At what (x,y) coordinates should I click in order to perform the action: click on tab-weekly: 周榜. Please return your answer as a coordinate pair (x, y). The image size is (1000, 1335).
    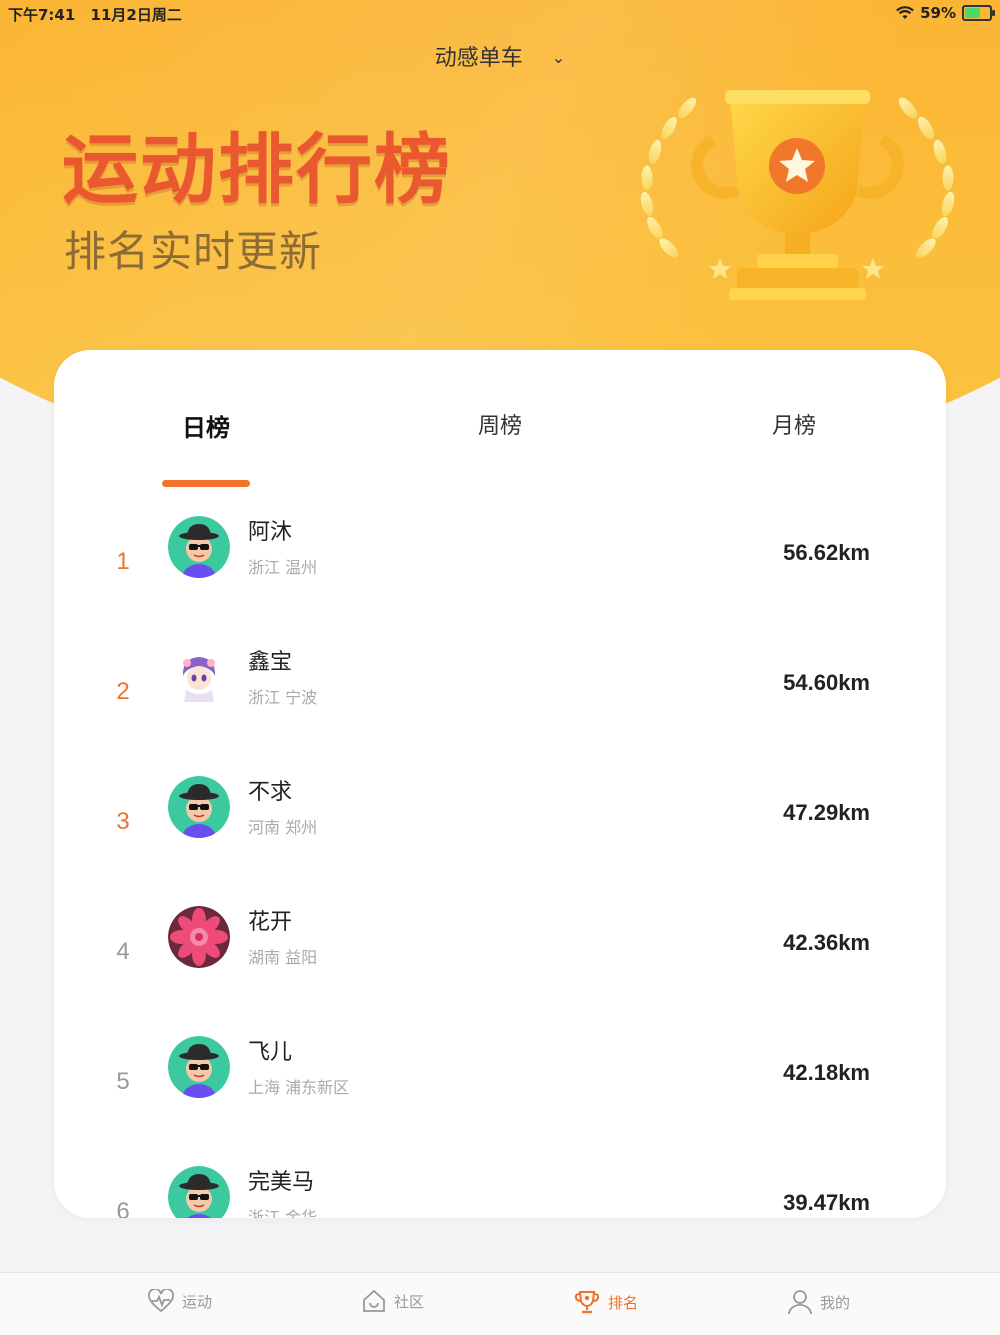
    Looking at the image, I should click on (500, 424).